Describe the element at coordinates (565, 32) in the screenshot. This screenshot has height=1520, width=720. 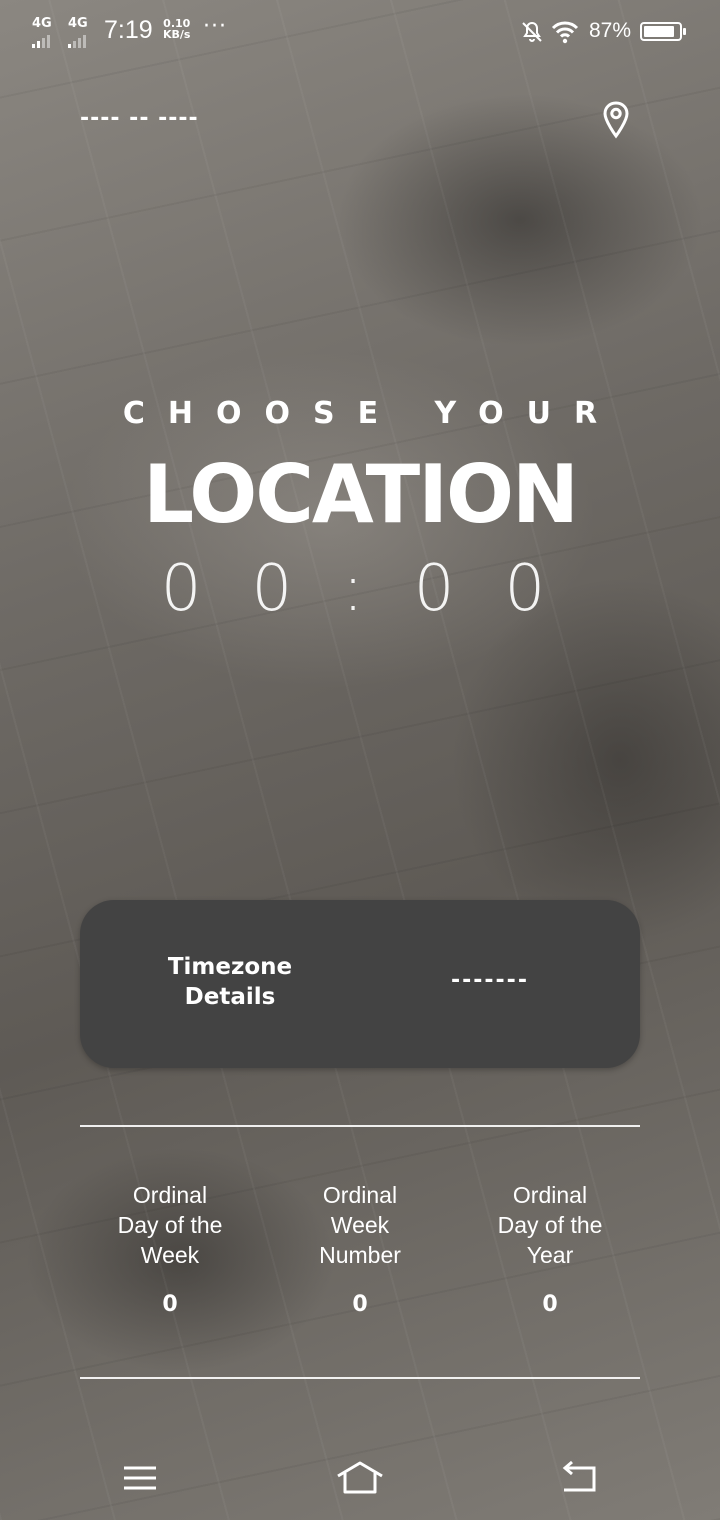
I see `wifi-icon` at that location.